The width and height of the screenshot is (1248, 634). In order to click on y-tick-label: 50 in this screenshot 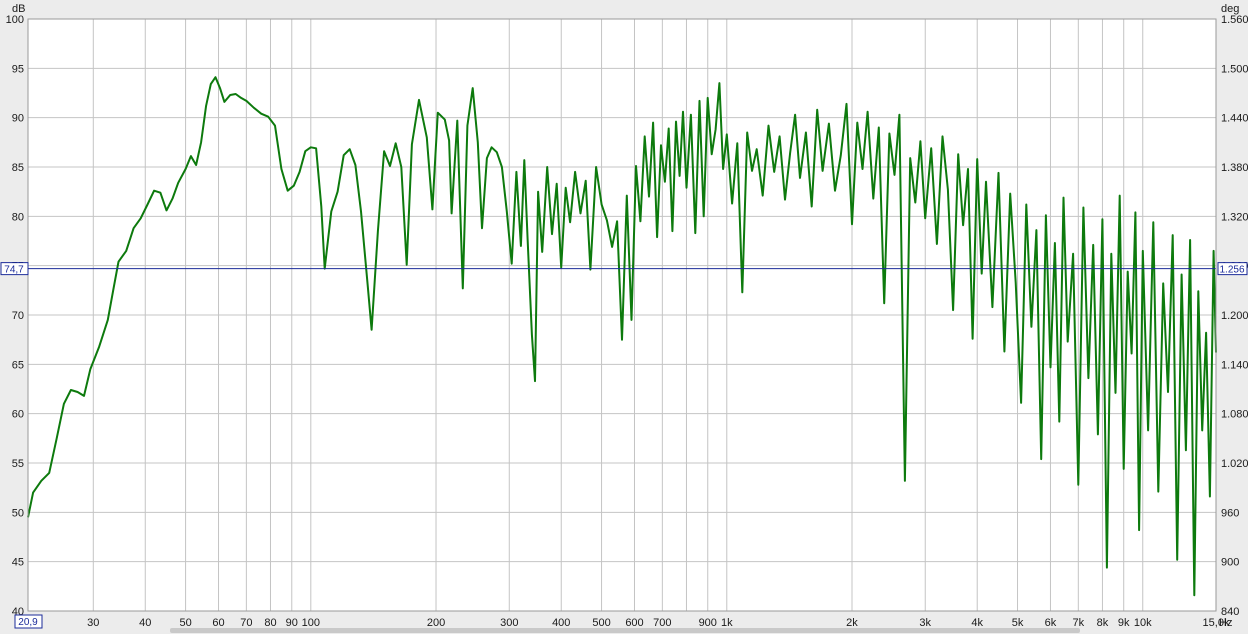, I will do `click(18, 513)`.